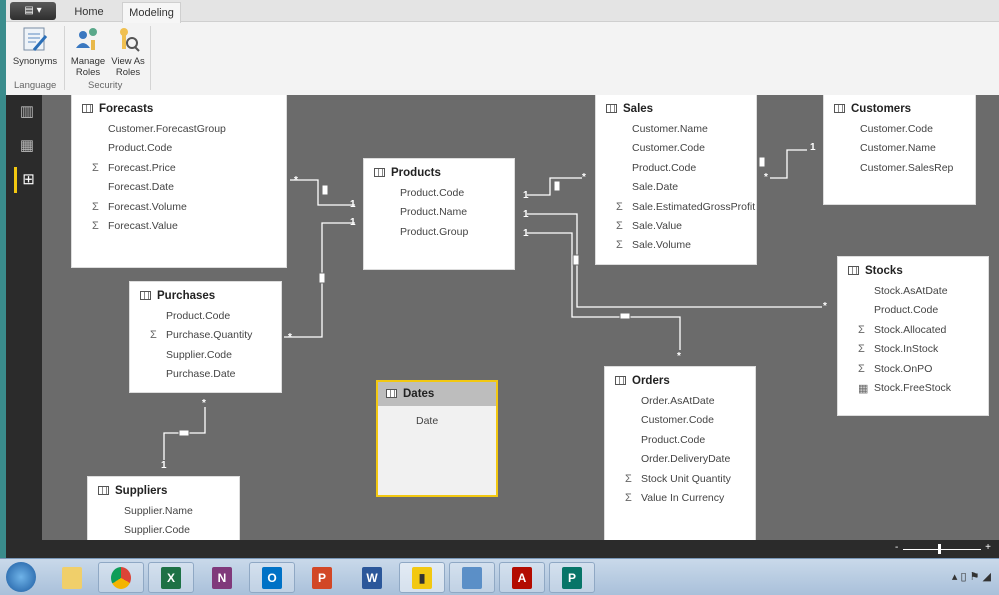 The image size is (999, 595). Describe the element at coordinates (653, 245) in the screenshot. I see `field-item: Σ Sale.Volume` at that location.